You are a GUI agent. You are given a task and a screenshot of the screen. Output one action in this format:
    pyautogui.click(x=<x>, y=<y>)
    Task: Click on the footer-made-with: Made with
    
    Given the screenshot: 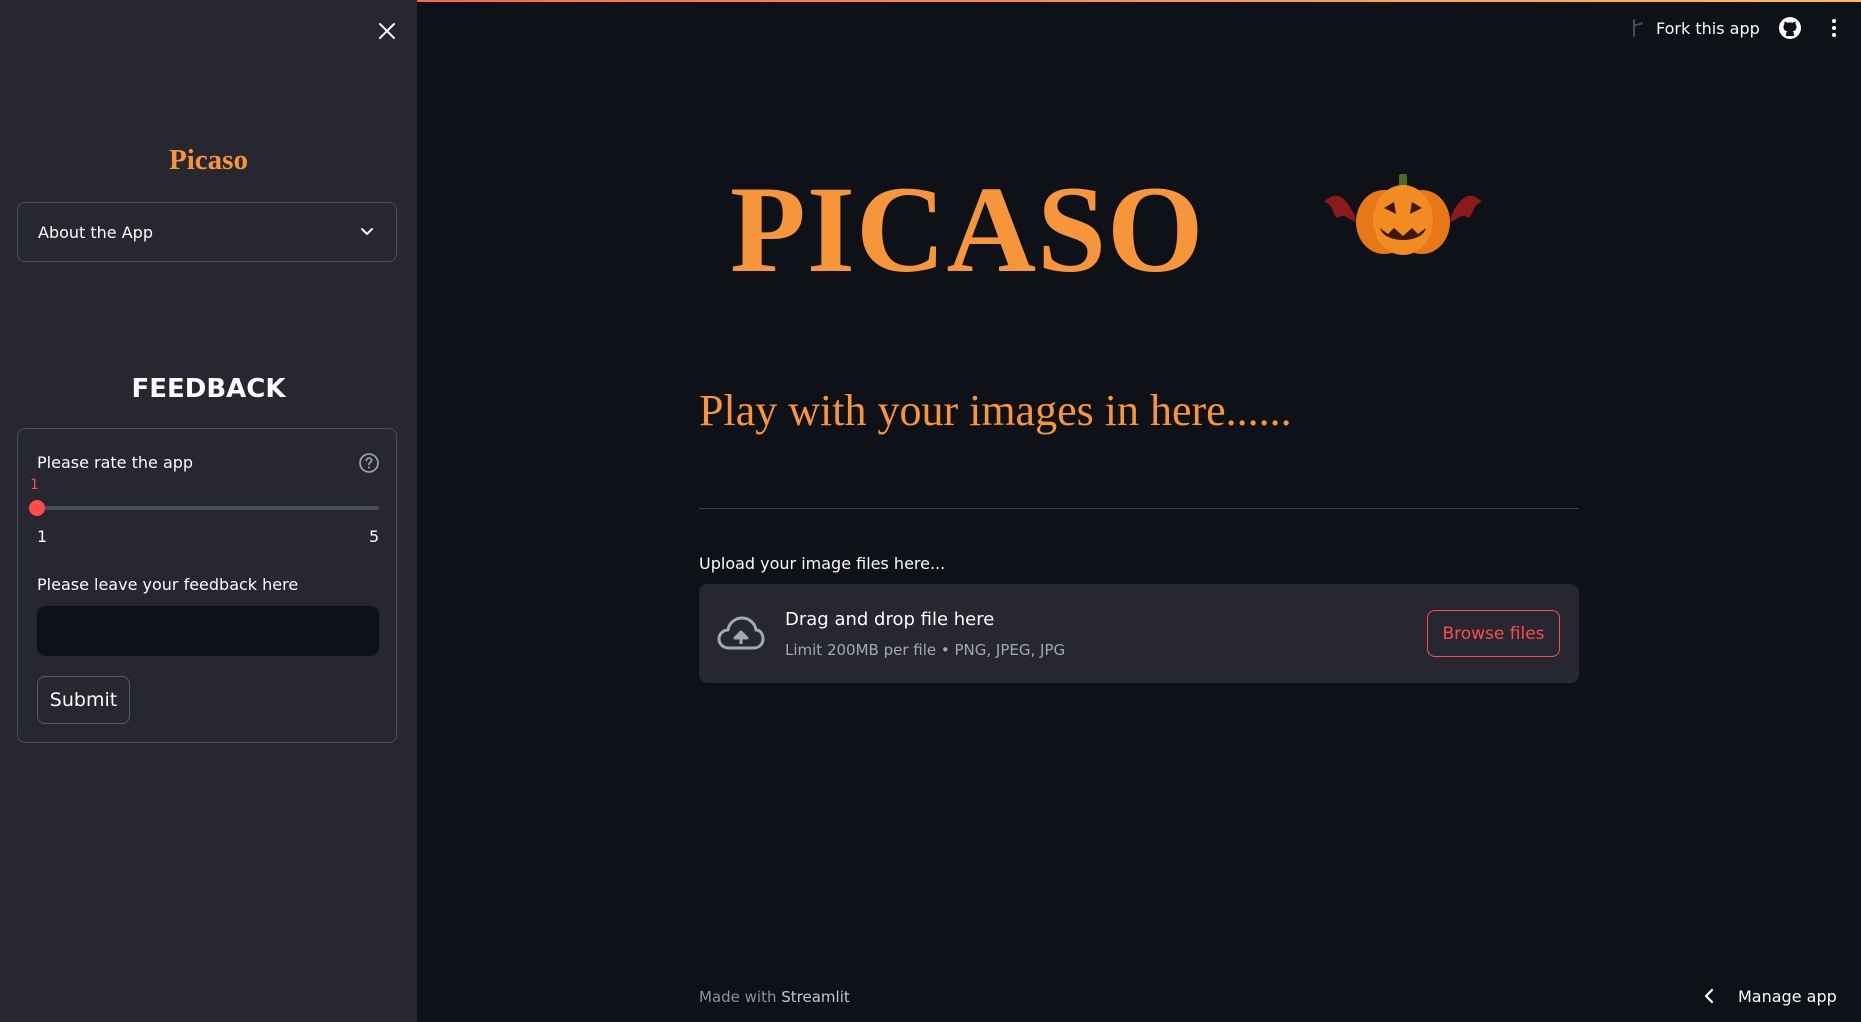 What is the action you would take?
    pyautogui.click(x=738, y=997)
    